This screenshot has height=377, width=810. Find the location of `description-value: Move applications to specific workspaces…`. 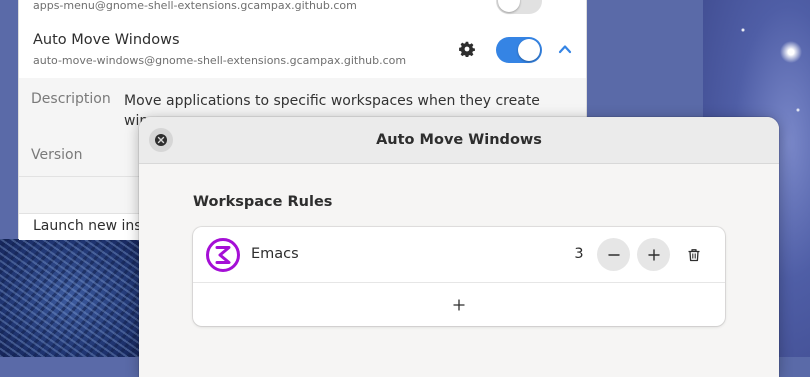

description-value: Move applications to specific workspaces… is located at coordinates (332, 101).